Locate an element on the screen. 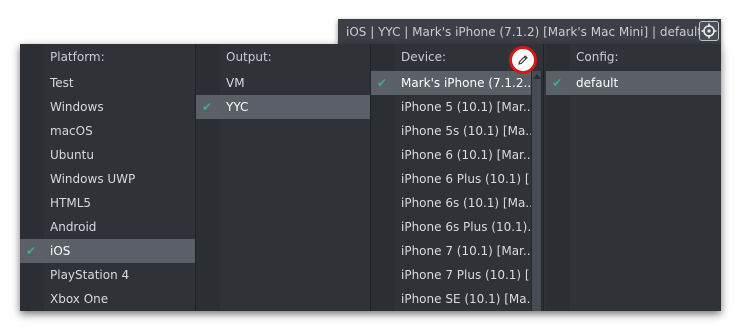 This screenshot has width=740, height=332. scrollbar-thumb is located at coordinates (536, 191).